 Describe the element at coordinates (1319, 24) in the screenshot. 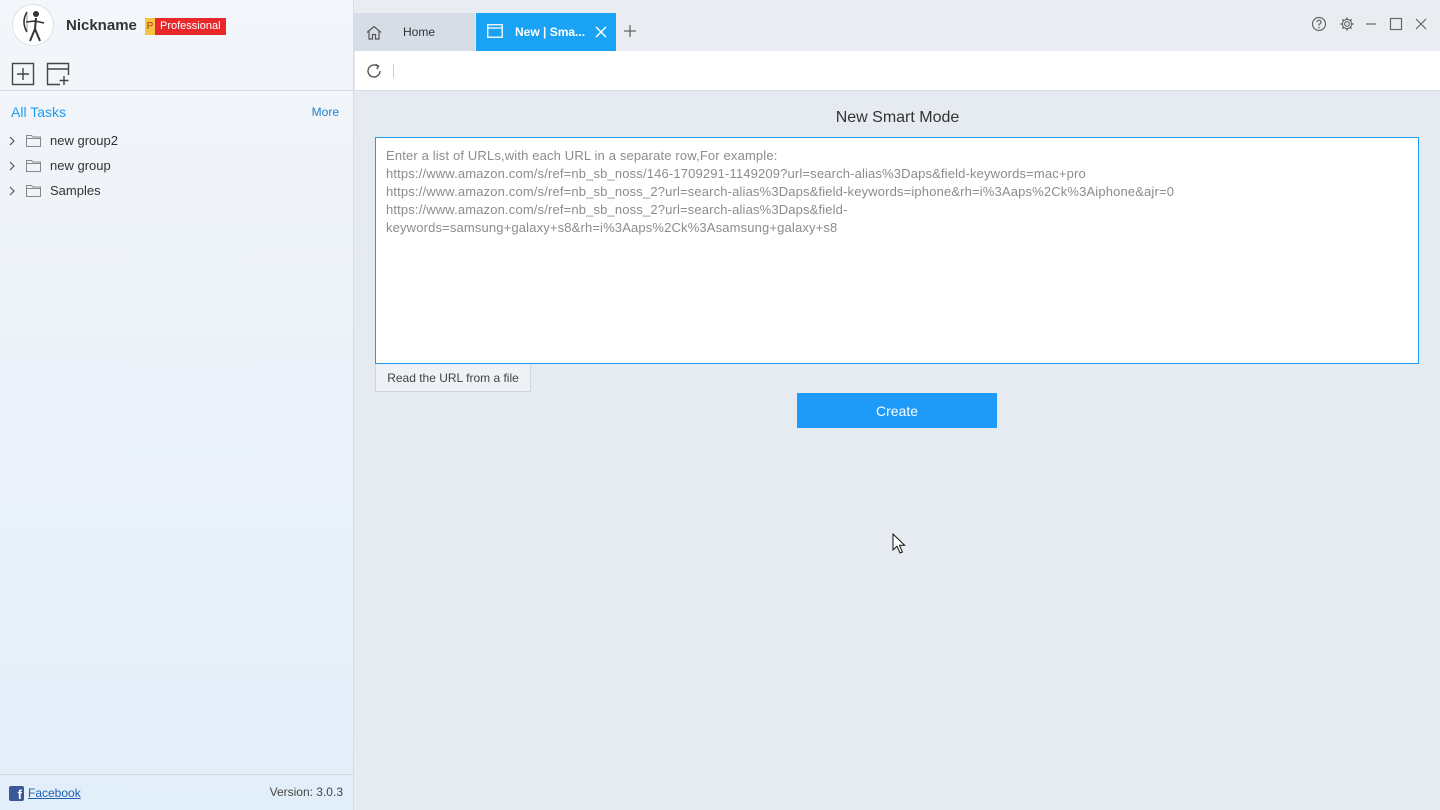

I see `help-icon` at that location.